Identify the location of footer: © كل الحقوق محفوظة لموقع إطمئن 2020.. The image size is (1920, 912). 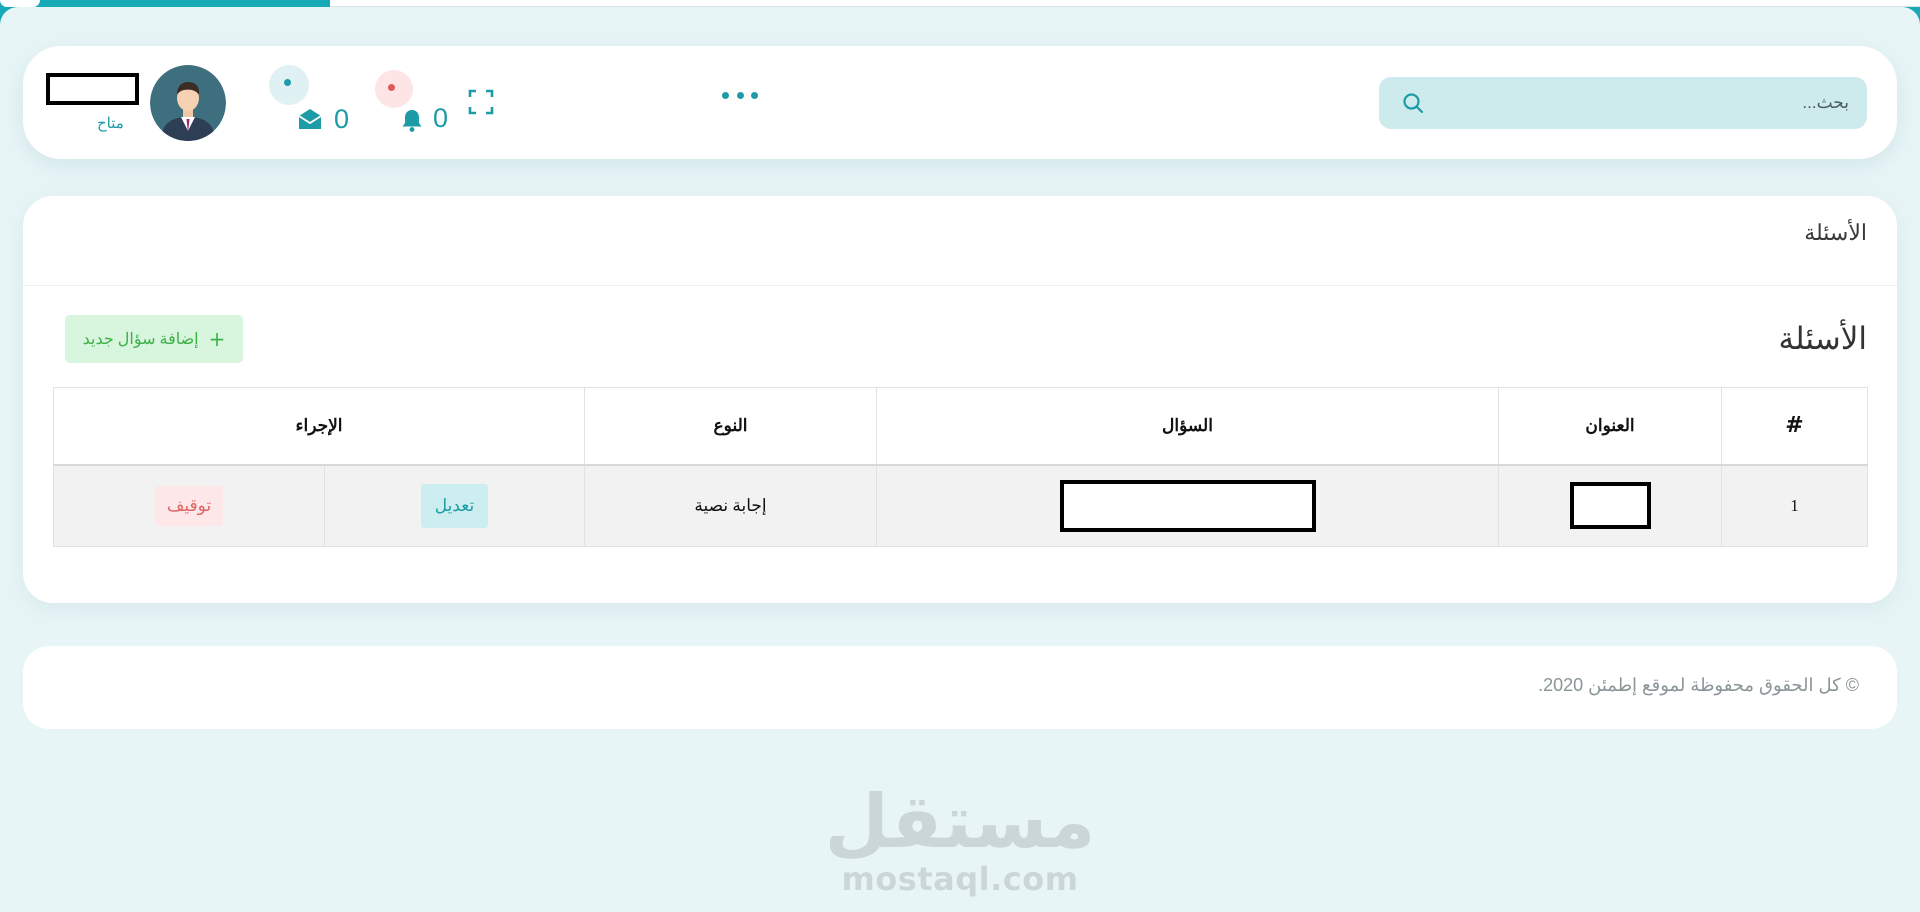
(960, 687).